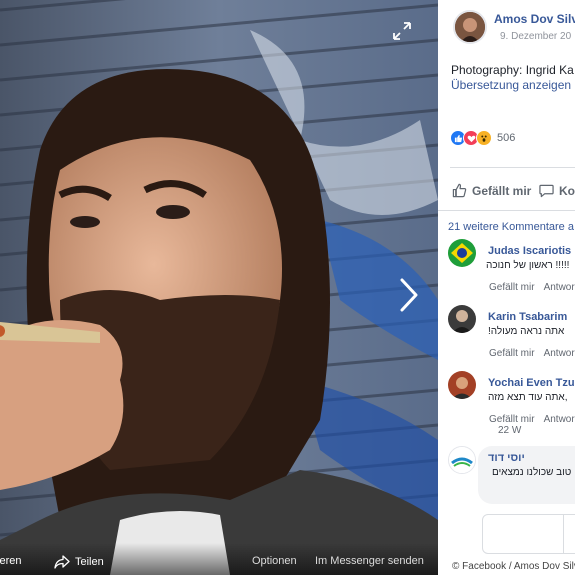 This screenshot has width=575, height=575. I want to click on view-more-comments-link: 21 weitere Kommentare a, so click(511, 227).